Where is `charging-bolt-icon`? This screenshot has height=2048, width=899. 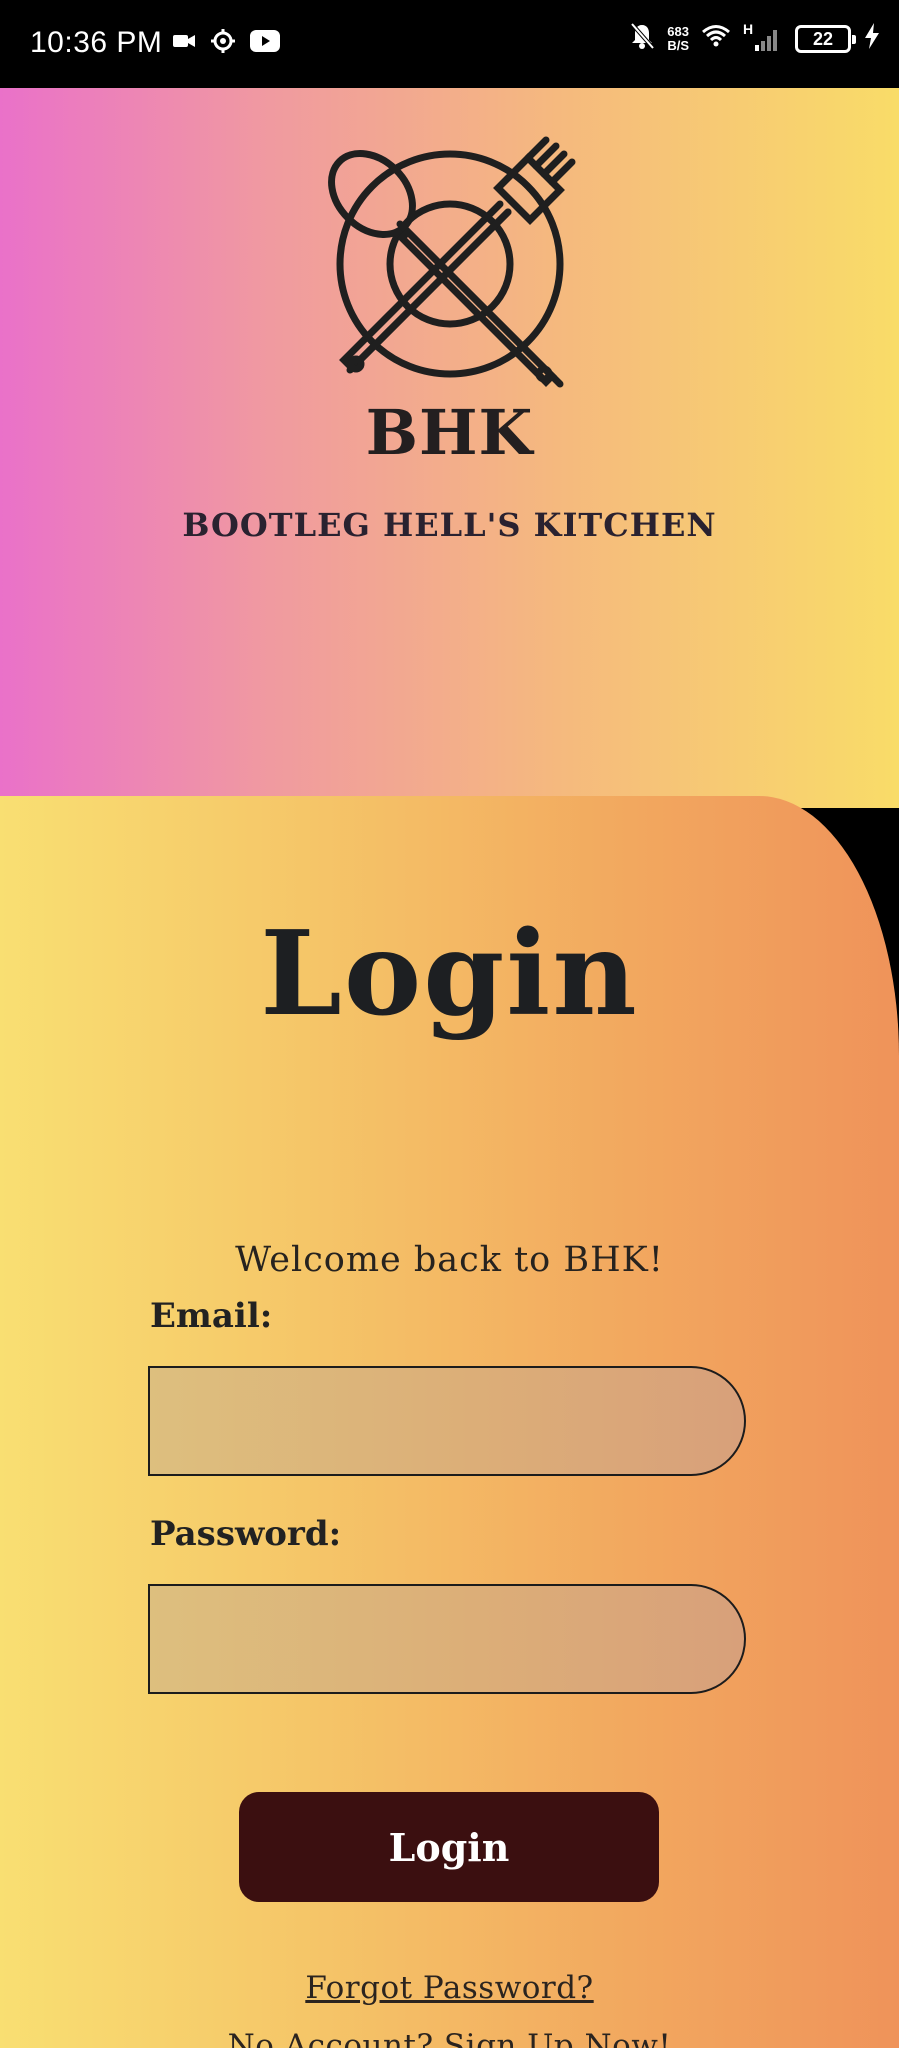 charging-bolt-icon is located at coordinates (872, 38).